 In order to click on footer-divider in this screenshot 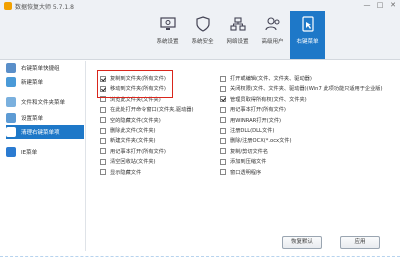, I will do `click(200, 256)`.